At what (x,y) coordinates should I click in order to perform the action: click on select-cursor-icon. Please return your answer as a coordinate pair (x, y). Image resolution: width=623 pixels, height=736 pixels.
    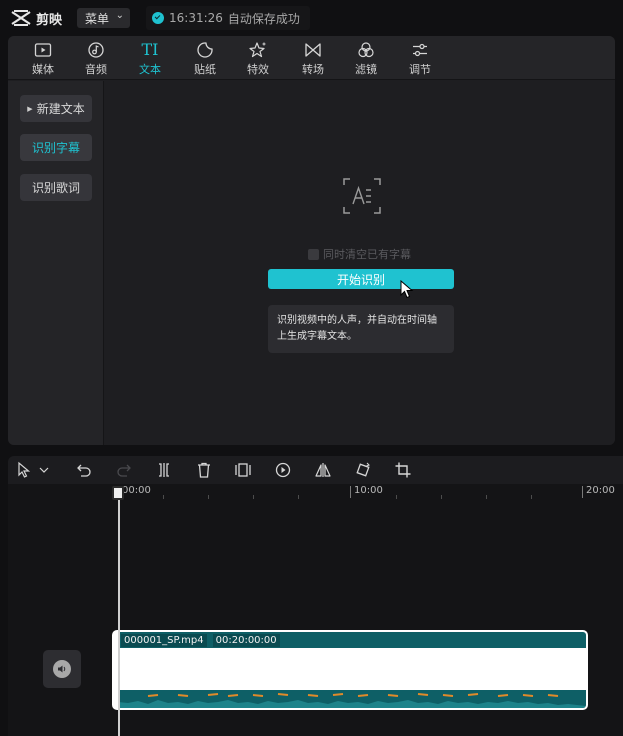
    Looking at the image, I should click on (25, 470).